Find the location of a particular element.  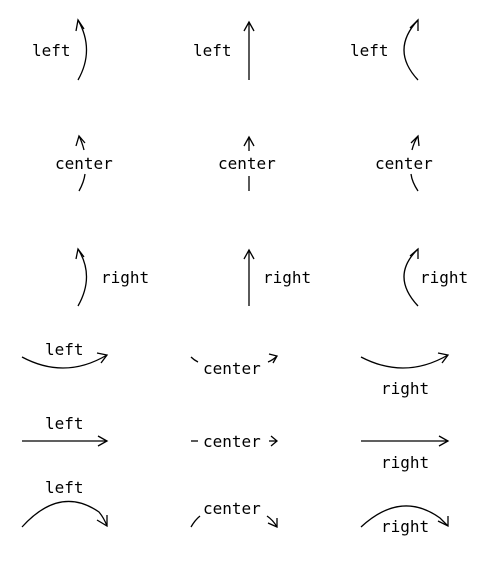

example-right-straight-horizontal: right is located at coordinates (405, 453).